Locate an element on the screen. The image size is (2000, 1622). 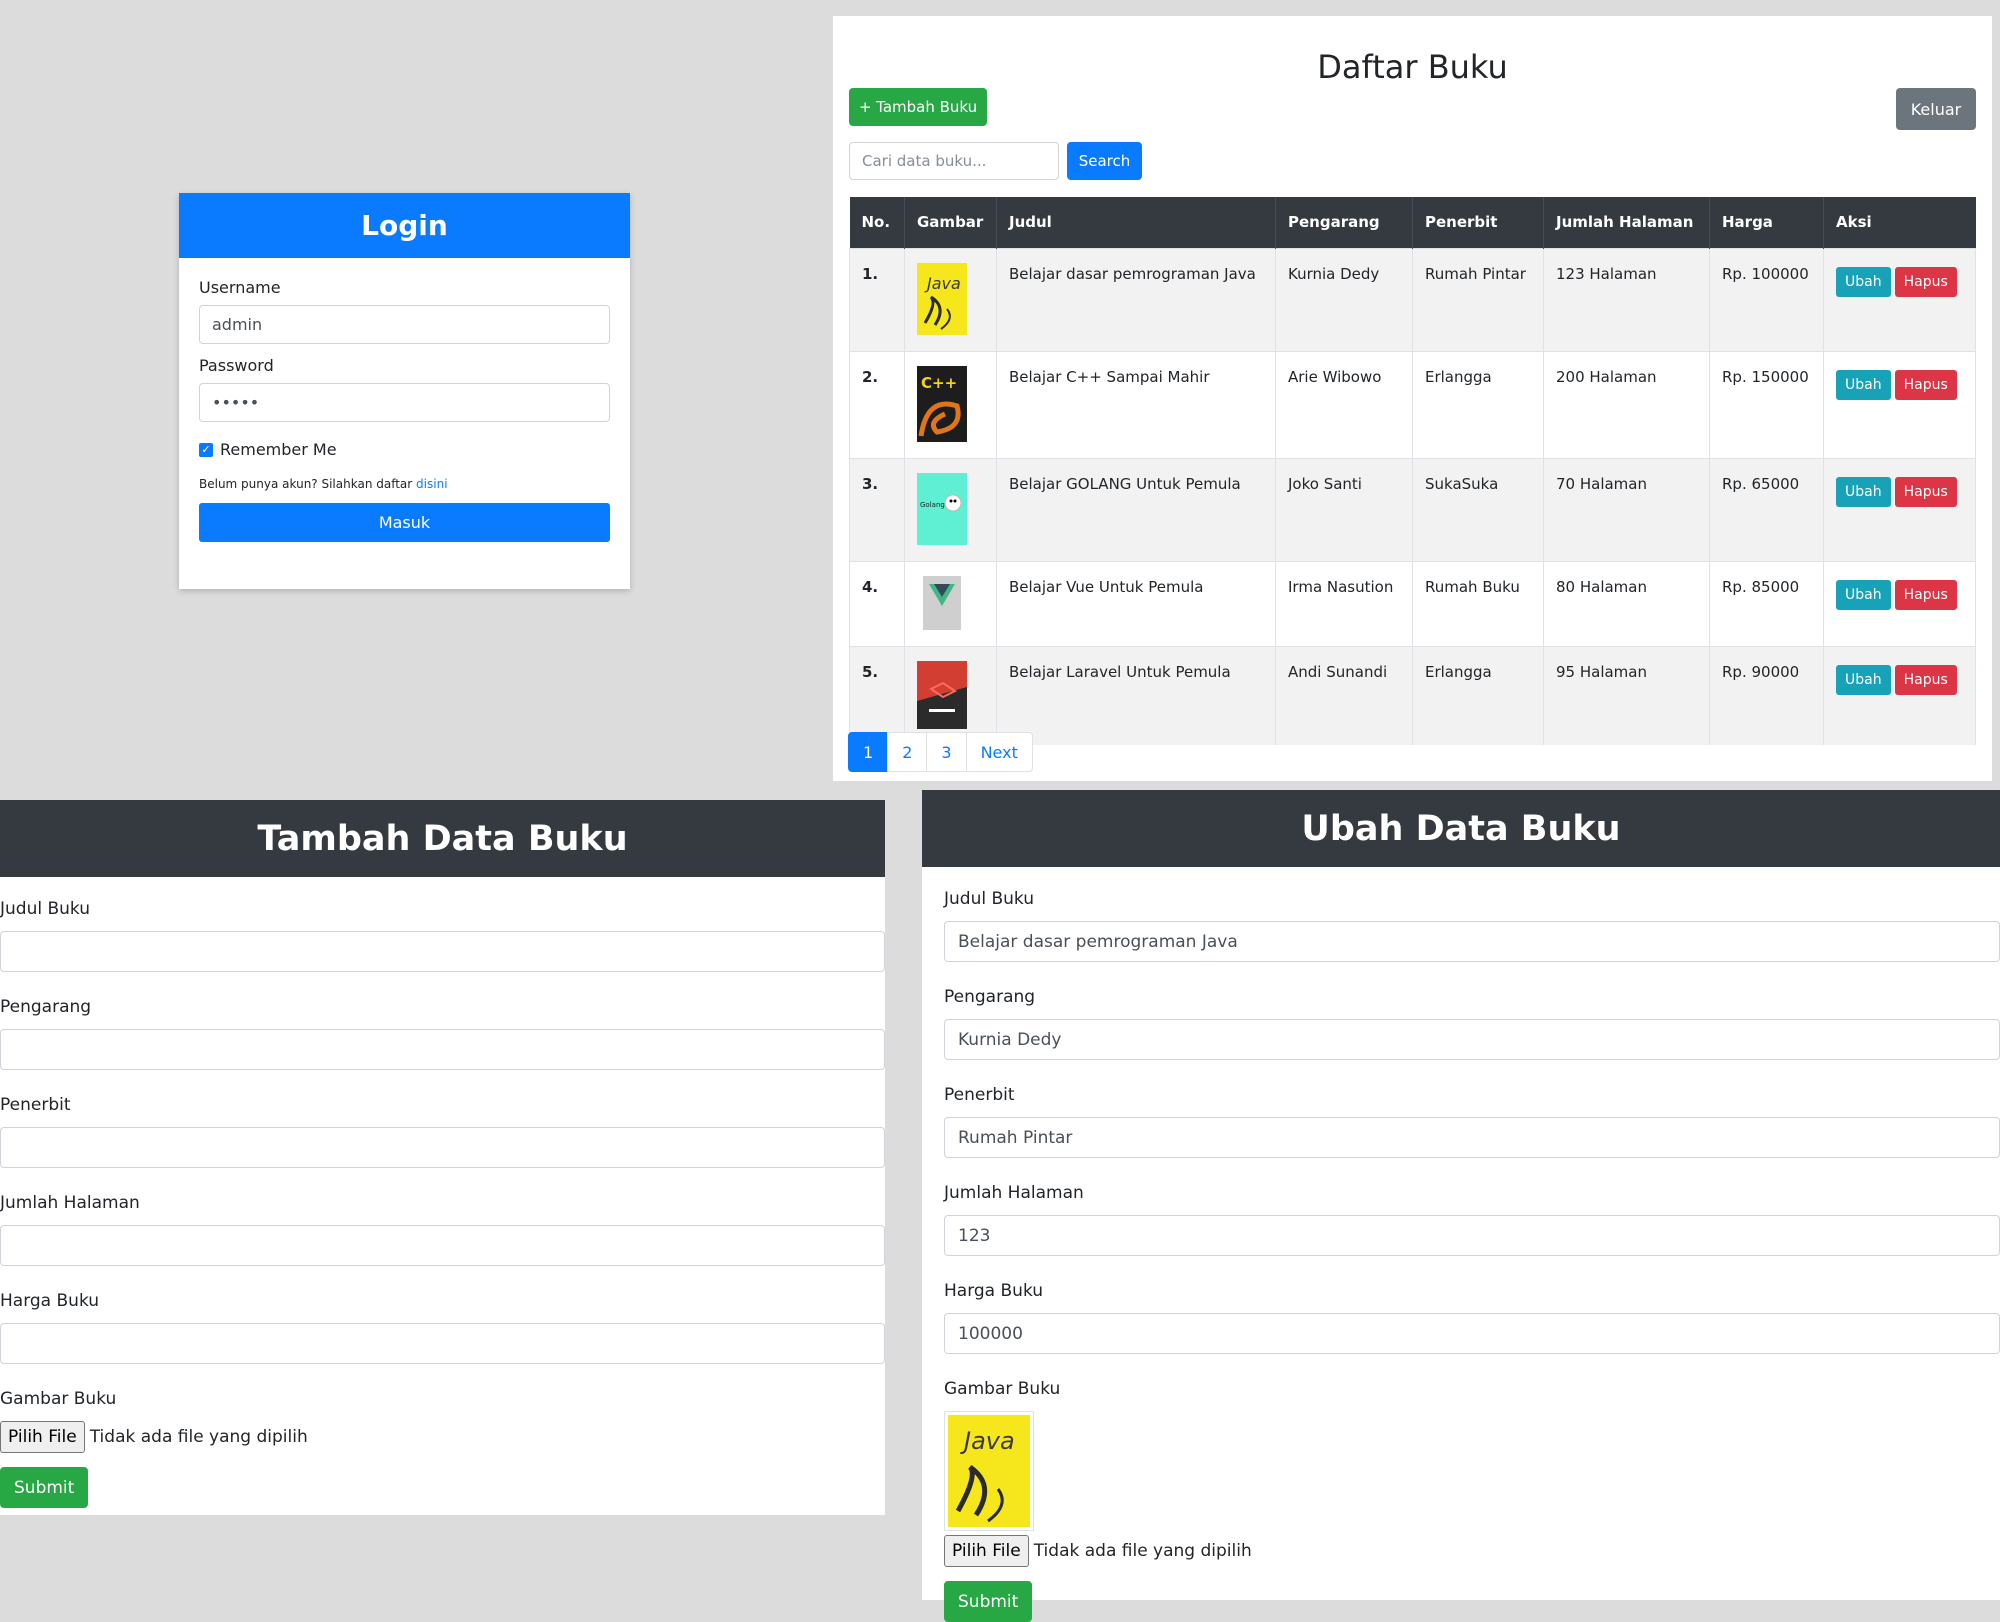
cpp-cover-image: C++ is located at coordinates (942, 403).